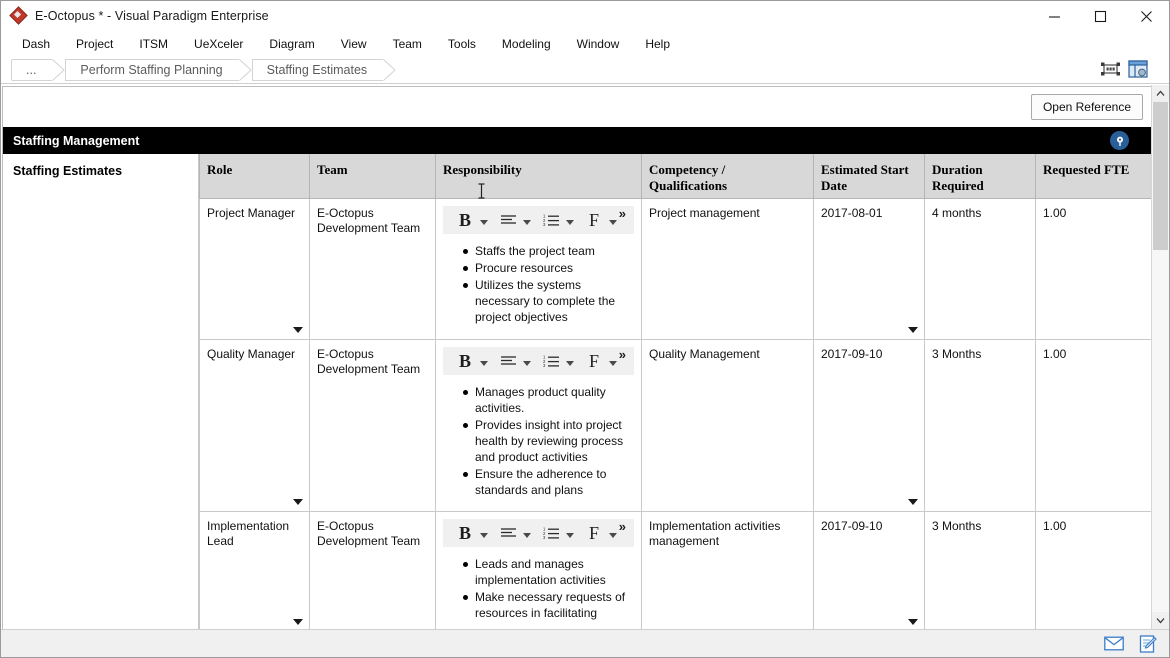 This screenshot has width=1170, height=658. What do you see at coordinates (727, 176) in the screenshot?
I see `column-header-competency: Competency / Qualifications` at bounding box center [727, 176].